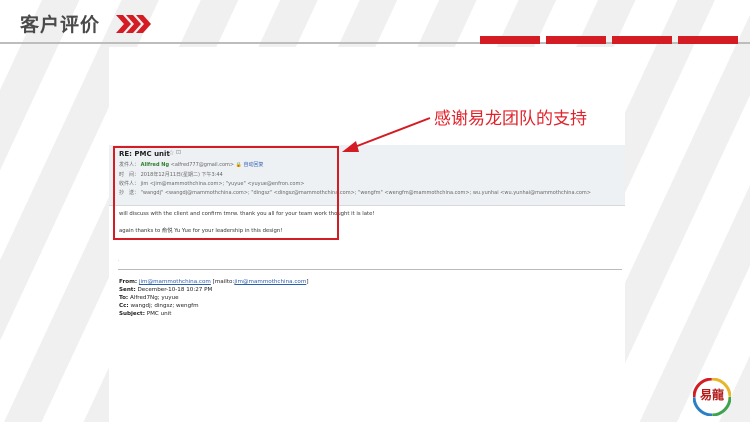 This screenshot has width=750, height=422. I want to click on callout-arrow-icon, so click(386, 134).